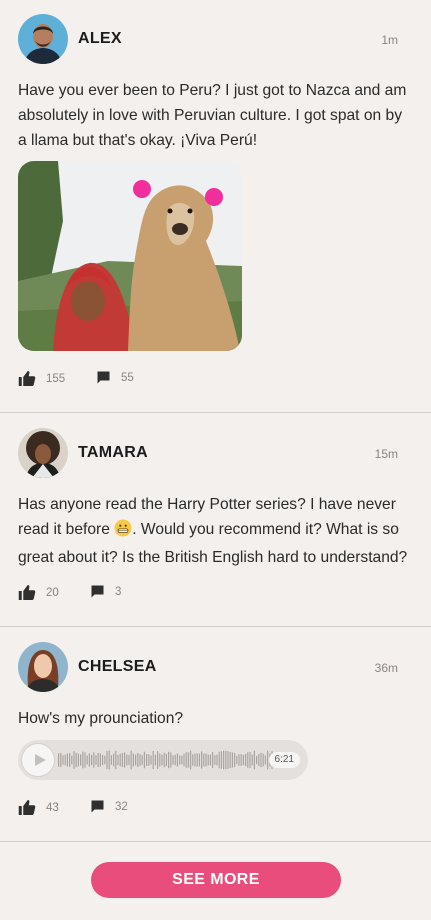 The image size is (431, 920). Describe the element at coordinates (118, 591) in the screenshot. I see `comment-count: 3` at that location.